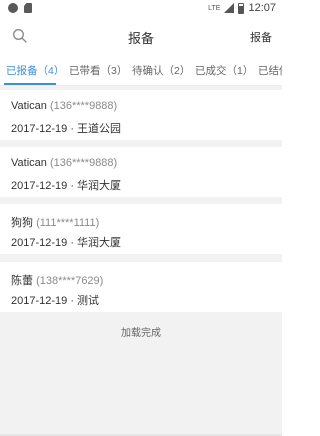 This screenshot has height=436, width=320. I want to click on list-item: Vatican (136****9888) 2017-12-19 · 王道公园, so click(141, 115).